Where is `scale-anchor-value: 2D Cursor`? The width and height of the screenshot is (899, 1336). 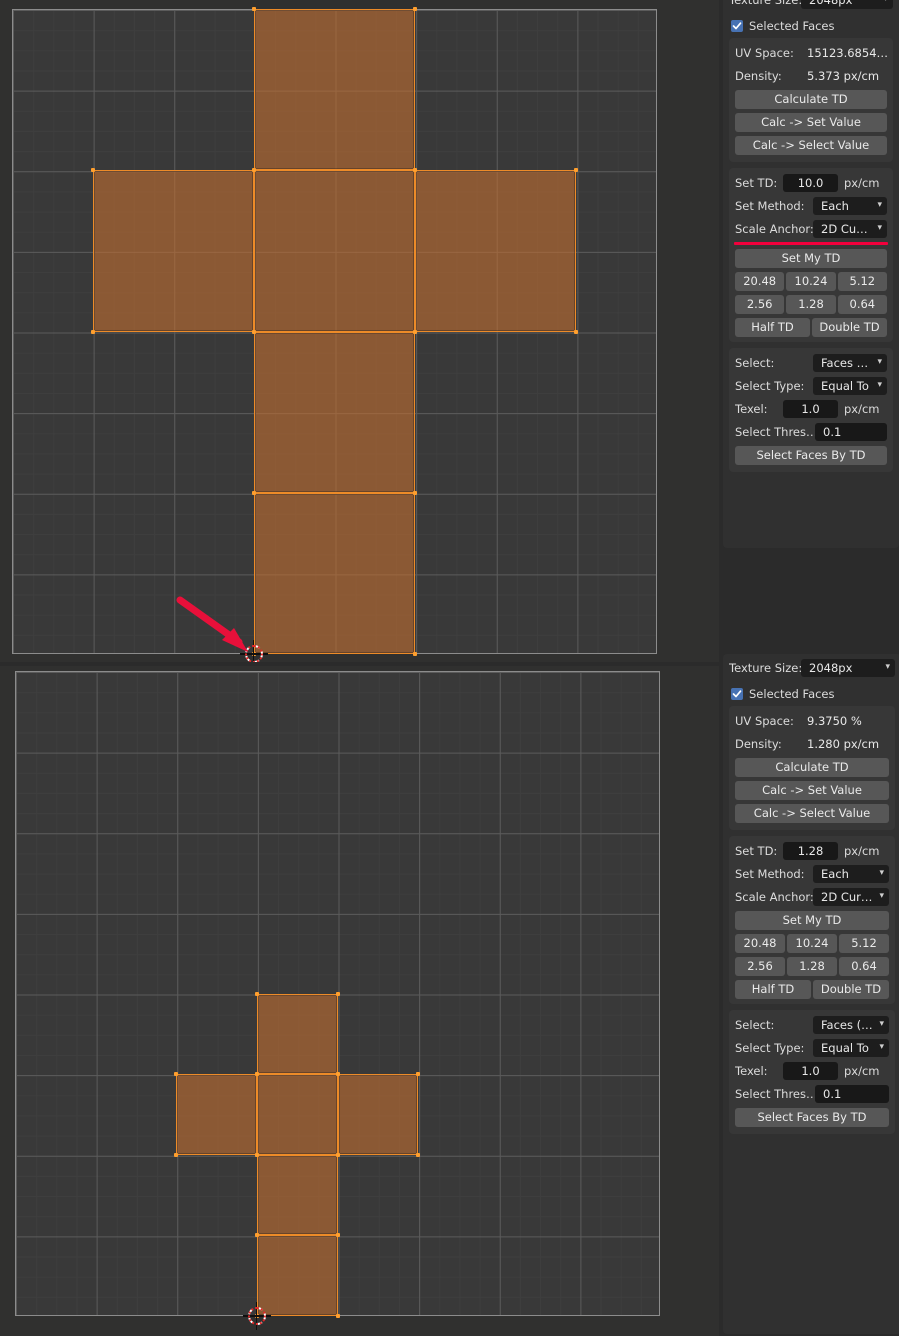
scale-anchor-value: 2D Cursor is located at coordinates (850, 229).